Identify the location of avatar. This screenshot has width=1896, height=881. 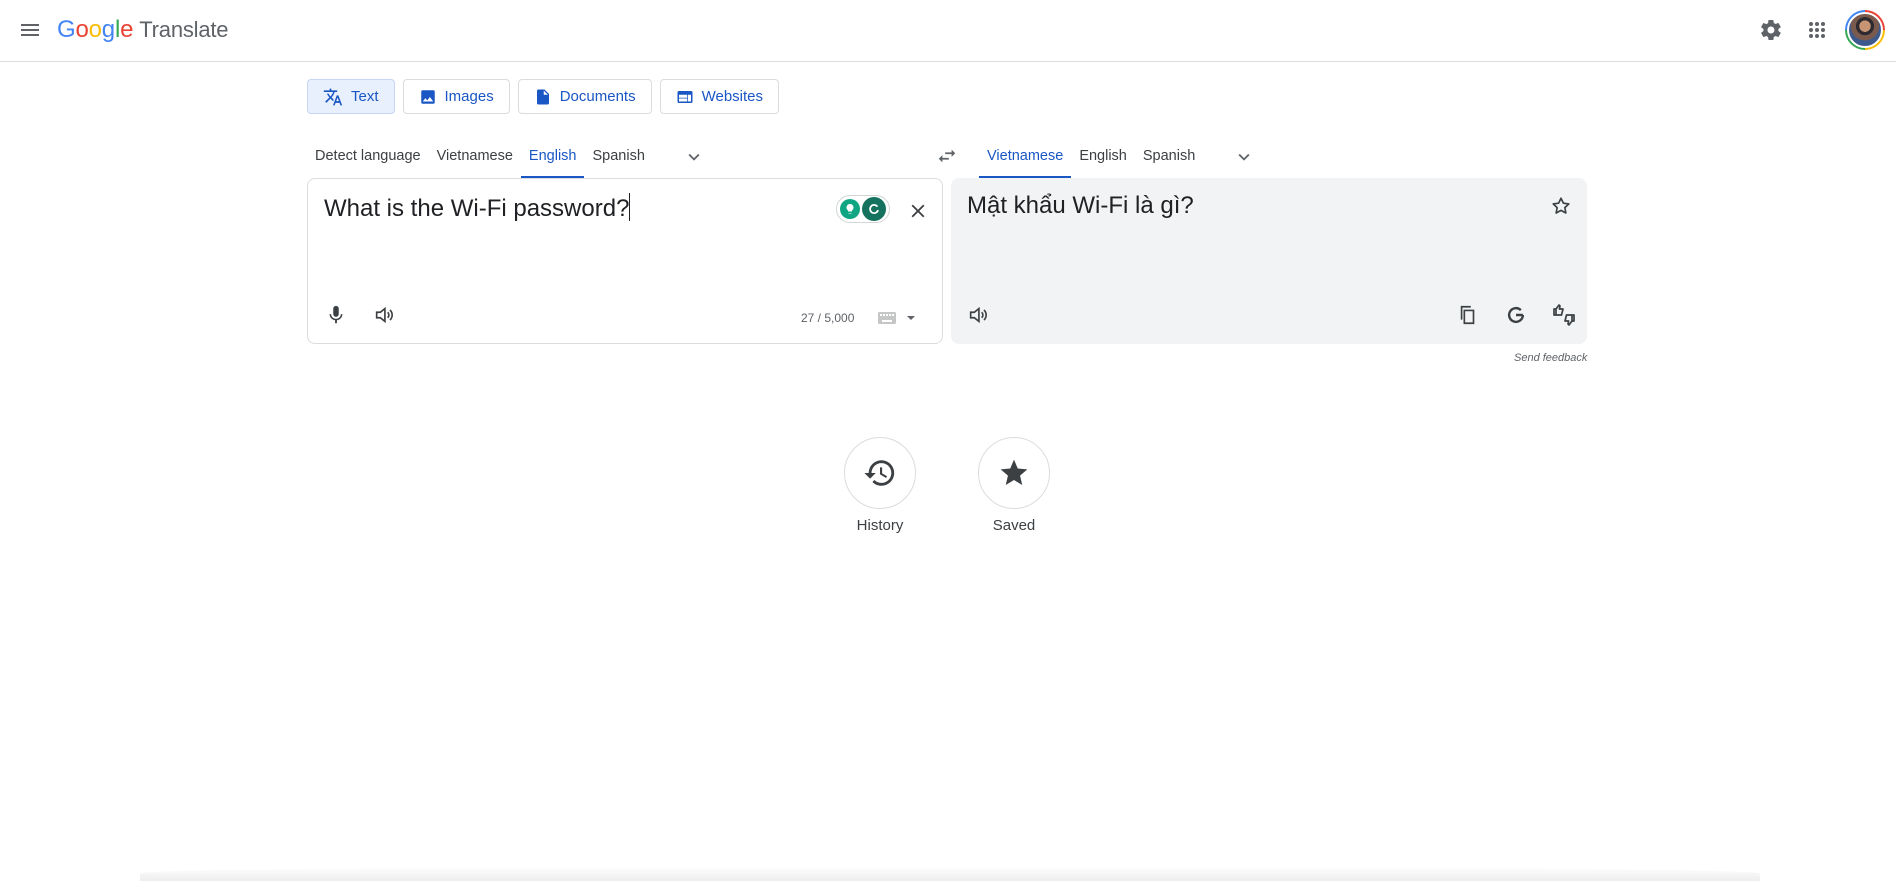
(1865, 30).